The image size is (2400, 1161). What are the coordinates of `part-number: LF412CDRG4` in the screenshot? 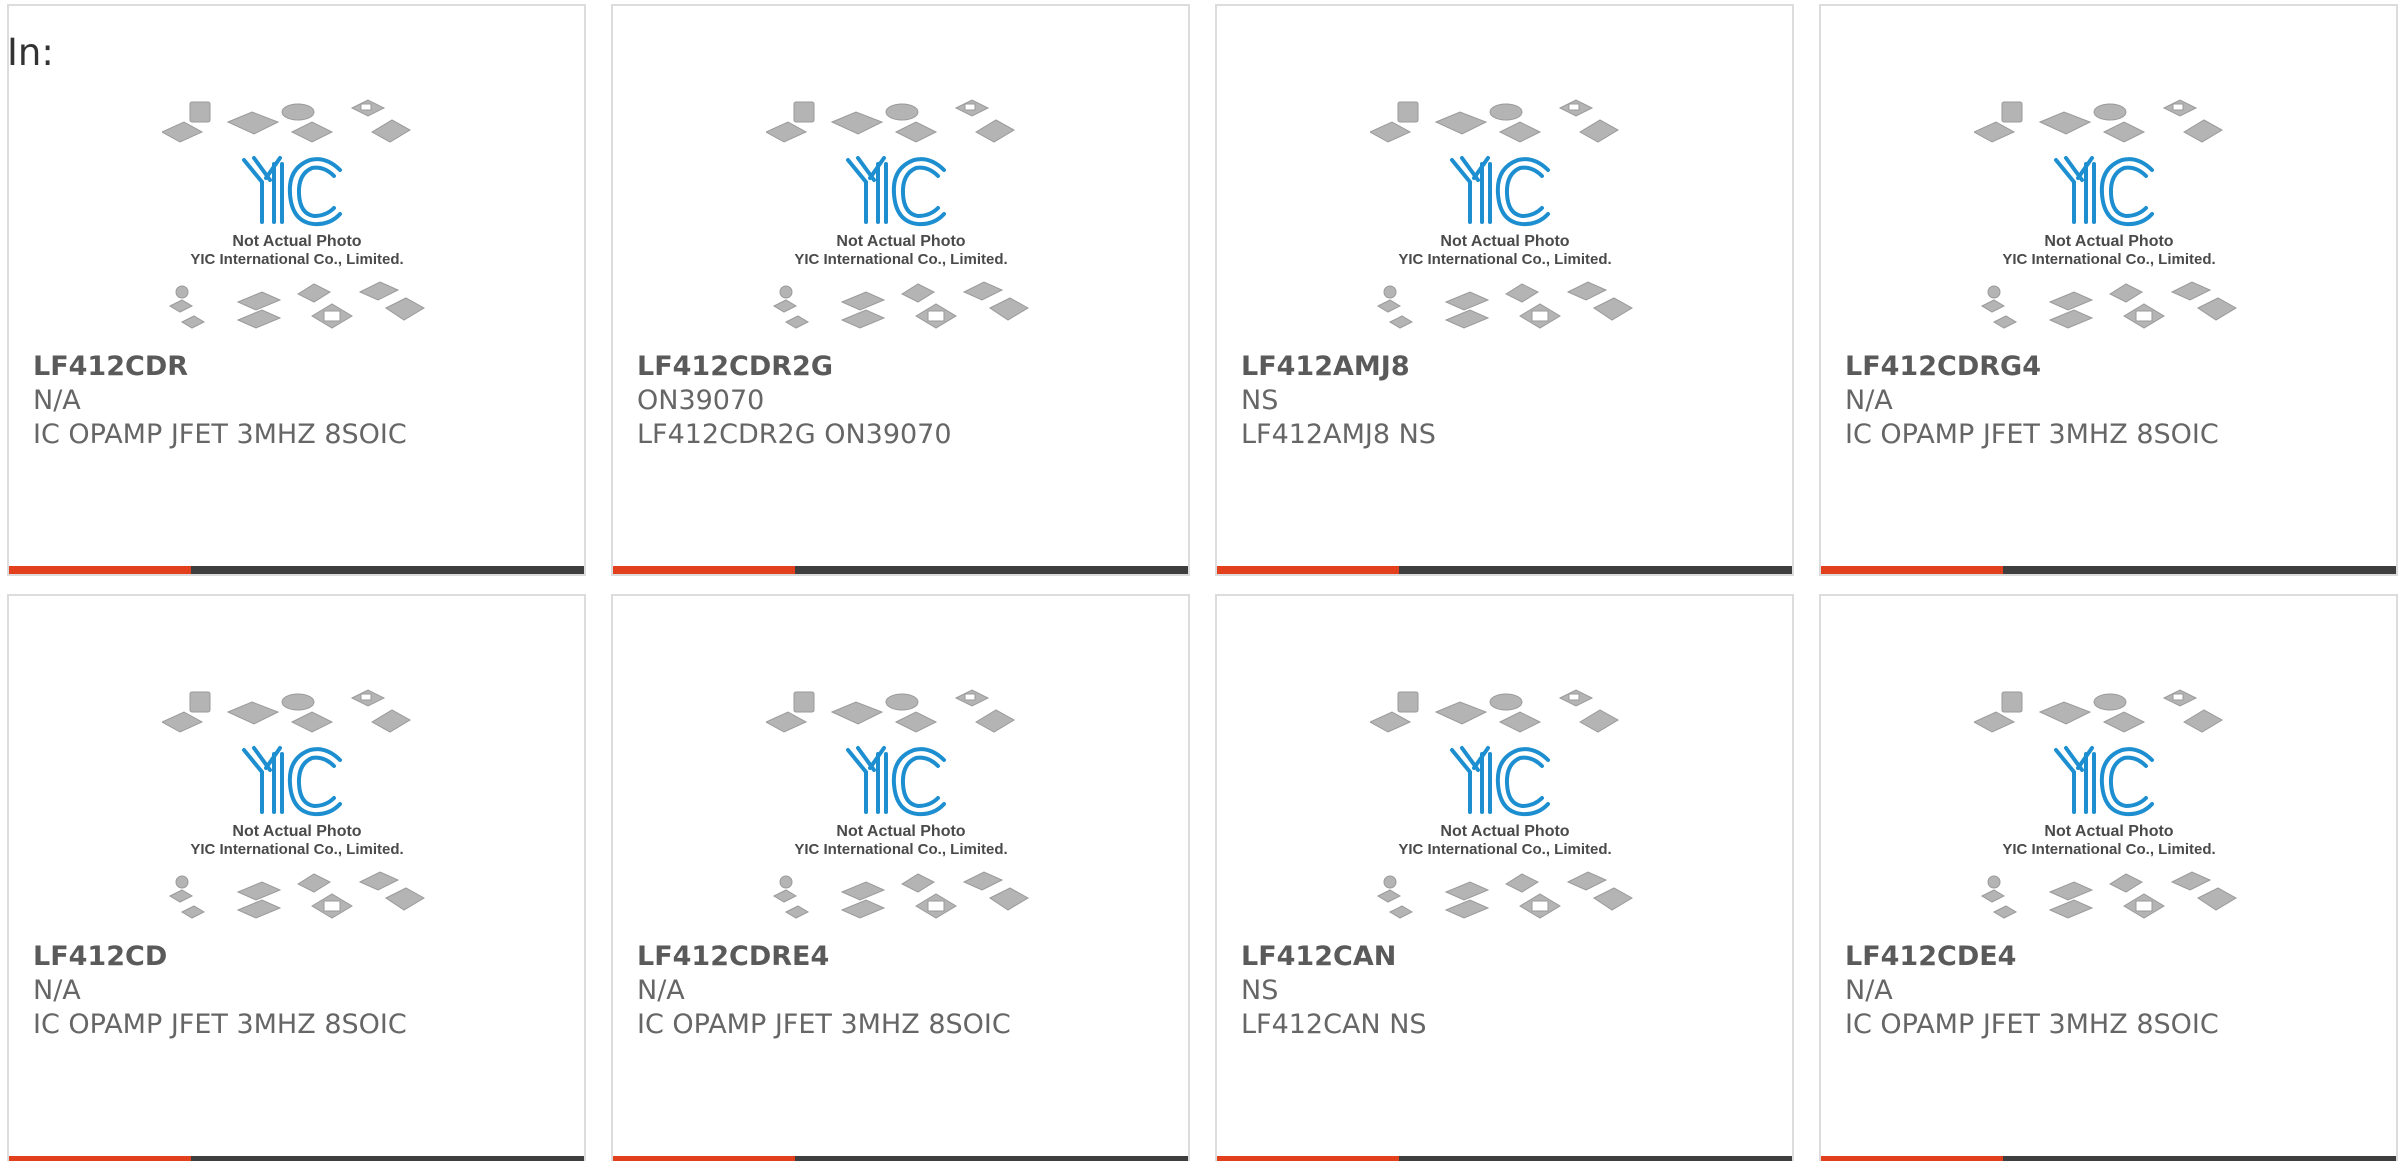 It's located at (2115, 367).